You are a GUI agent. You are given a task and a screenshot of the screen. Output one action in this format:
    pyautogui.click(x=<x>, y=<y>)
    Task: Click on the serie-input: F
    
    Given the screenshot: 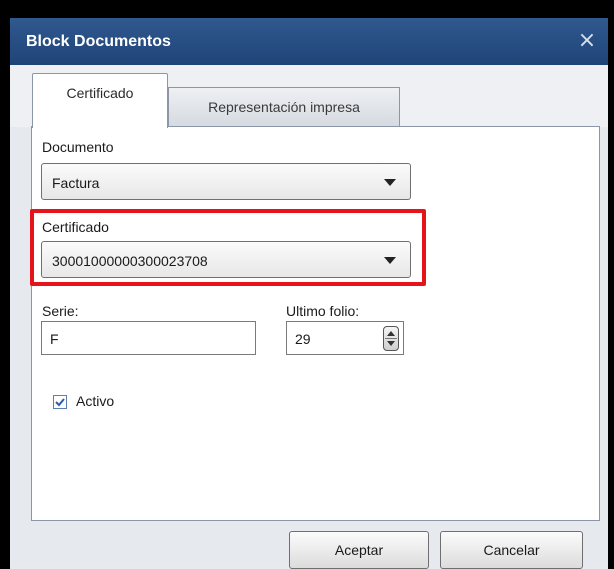 What is the action you would take?
    pyautogui.click(x=148, y=338)
    